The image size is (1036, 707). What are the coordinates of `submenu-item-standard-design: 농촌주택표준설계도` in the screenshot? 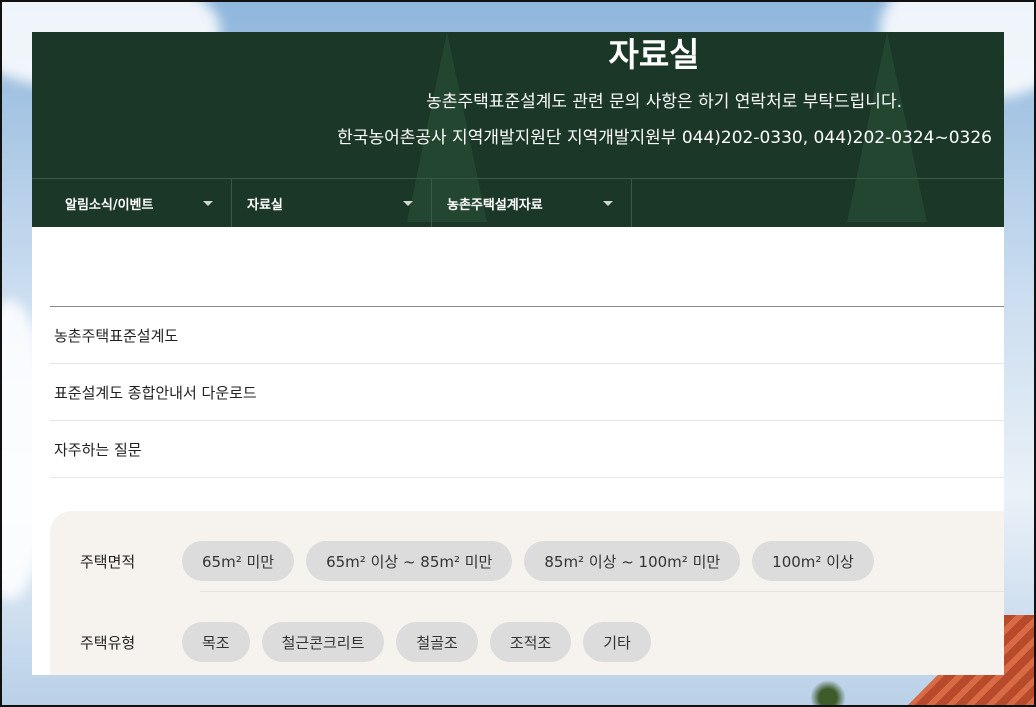 It's located at (527, 335).